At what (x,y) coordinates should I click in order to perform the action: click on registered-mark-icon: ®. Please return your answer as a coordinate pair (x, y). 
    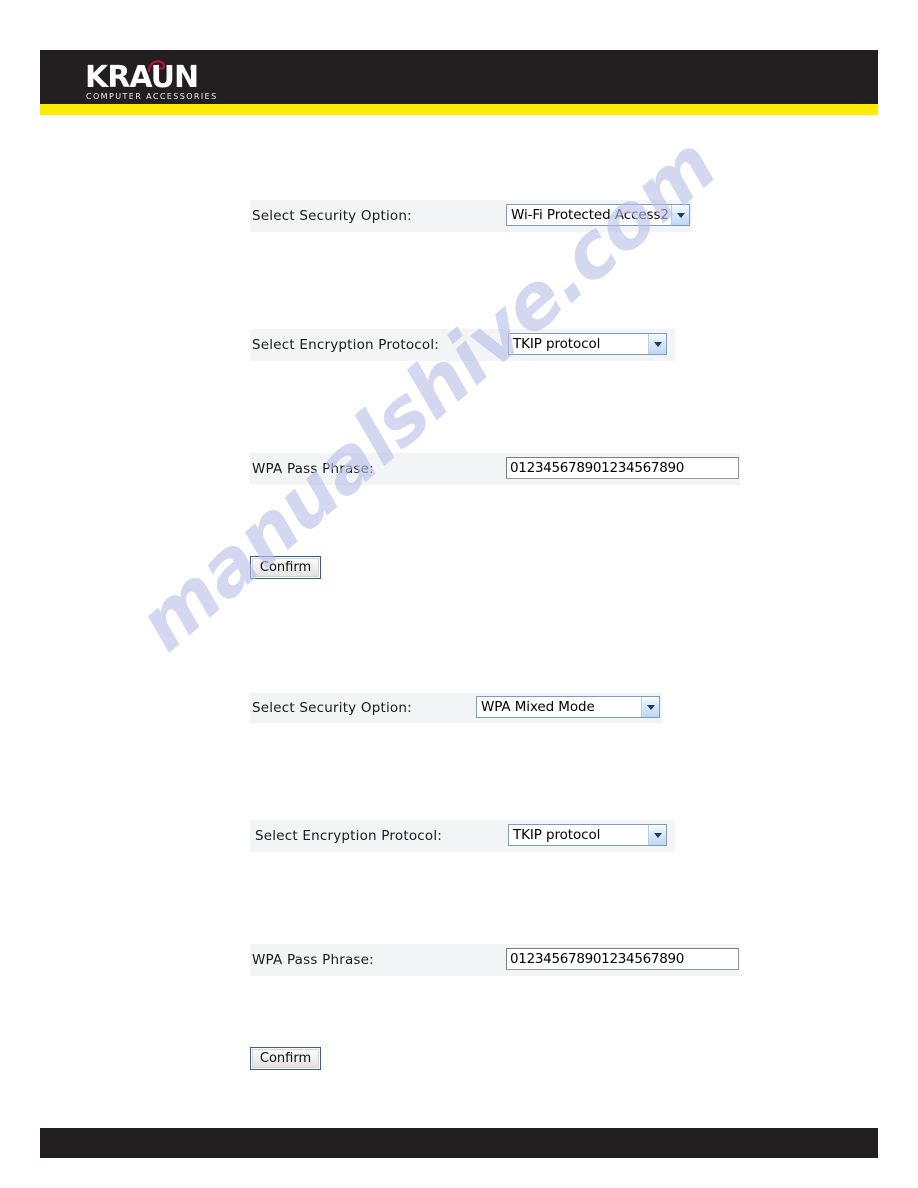
    Looking at the image, I should click on (193, 68).